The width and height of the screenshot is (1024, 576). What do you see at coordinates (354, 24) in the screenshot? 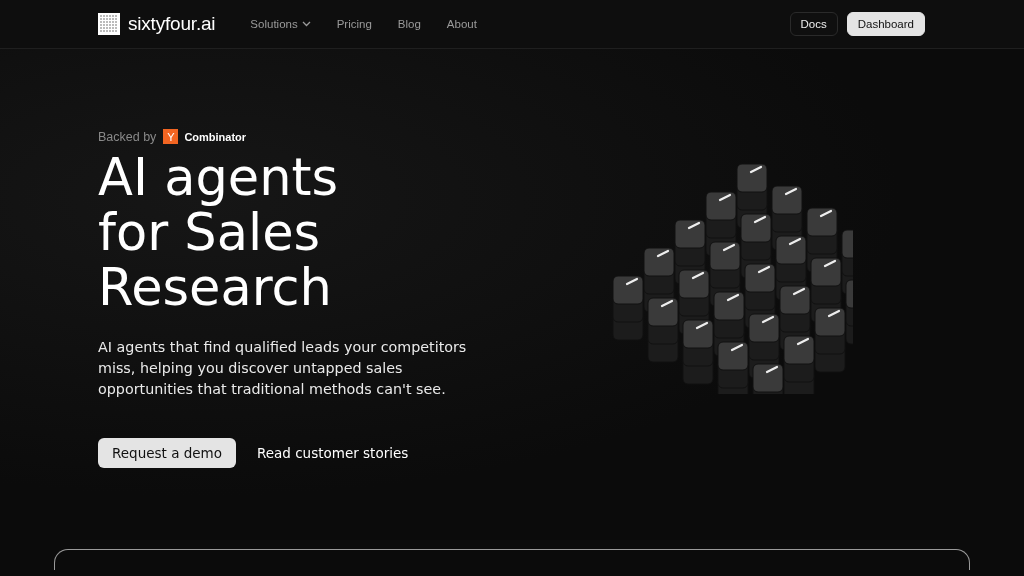
I see `nav-link: Pricing` at bounding box center [354, 24].